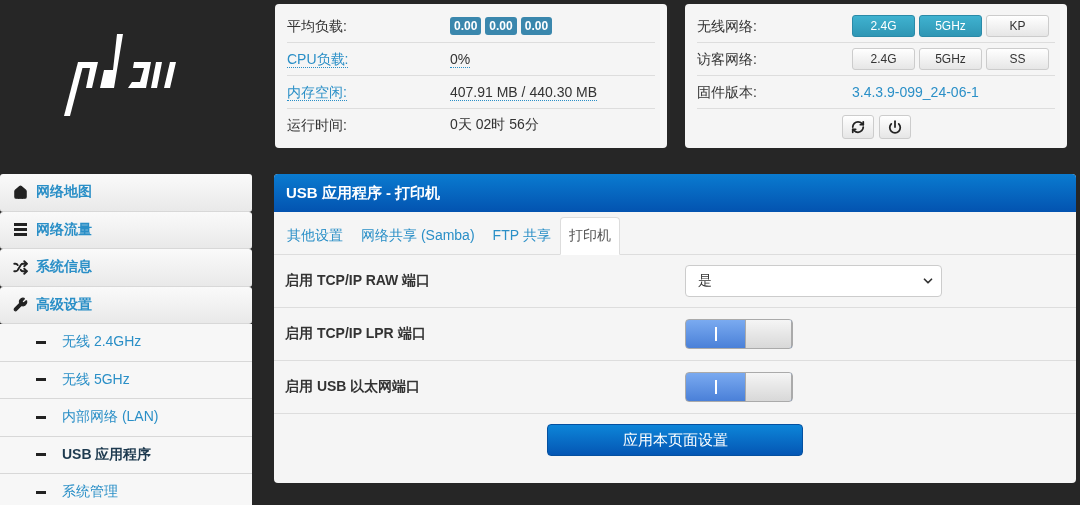 This screenshot has height=505, width=1080. Describe the element at coordinates (126, 268) in the screenshot. I see `sidebar-item: 系统信息` at that location.